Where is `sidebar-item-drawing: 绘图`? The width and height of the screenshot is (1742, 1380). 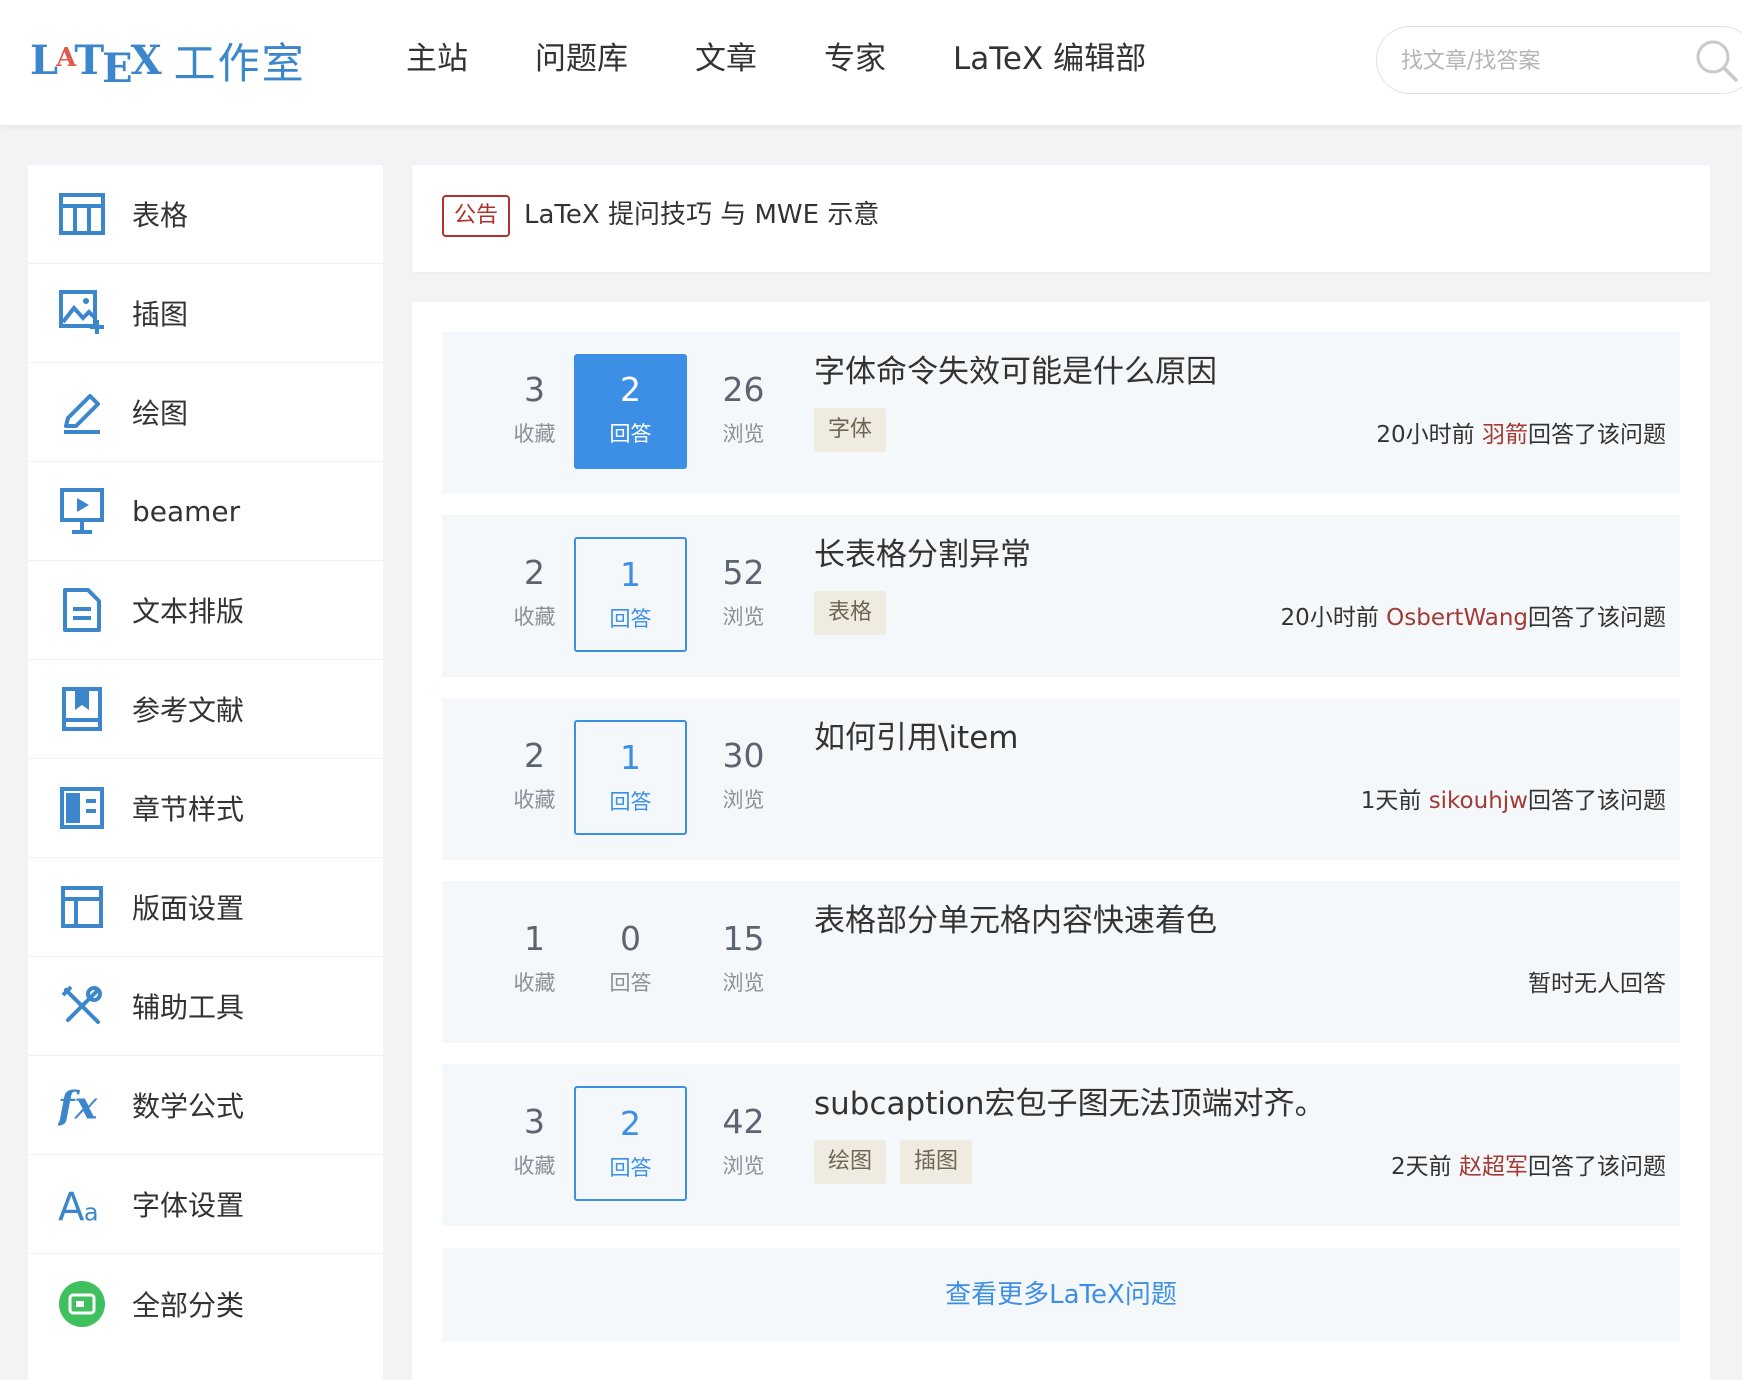 sidebar-item-drawing: 绘图 is located at coordinates (205, 412).